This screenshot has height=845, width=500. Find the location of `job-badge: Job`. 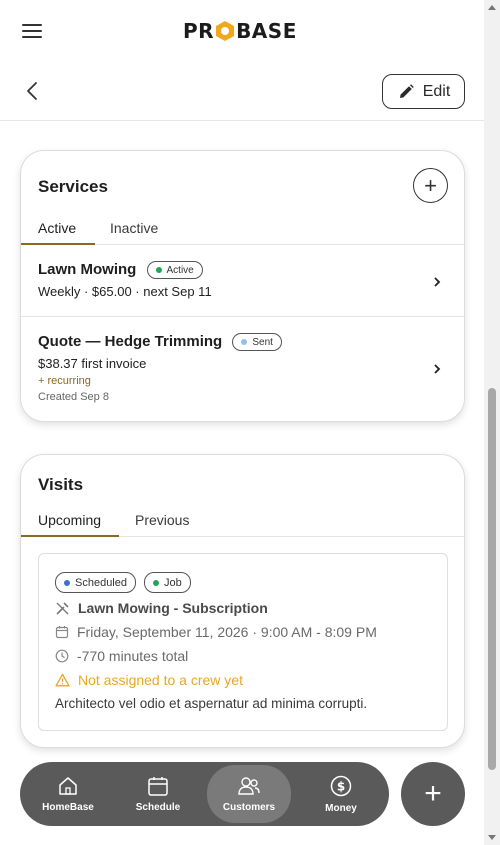

job-badge: Job is located at coordinates (167, 582).